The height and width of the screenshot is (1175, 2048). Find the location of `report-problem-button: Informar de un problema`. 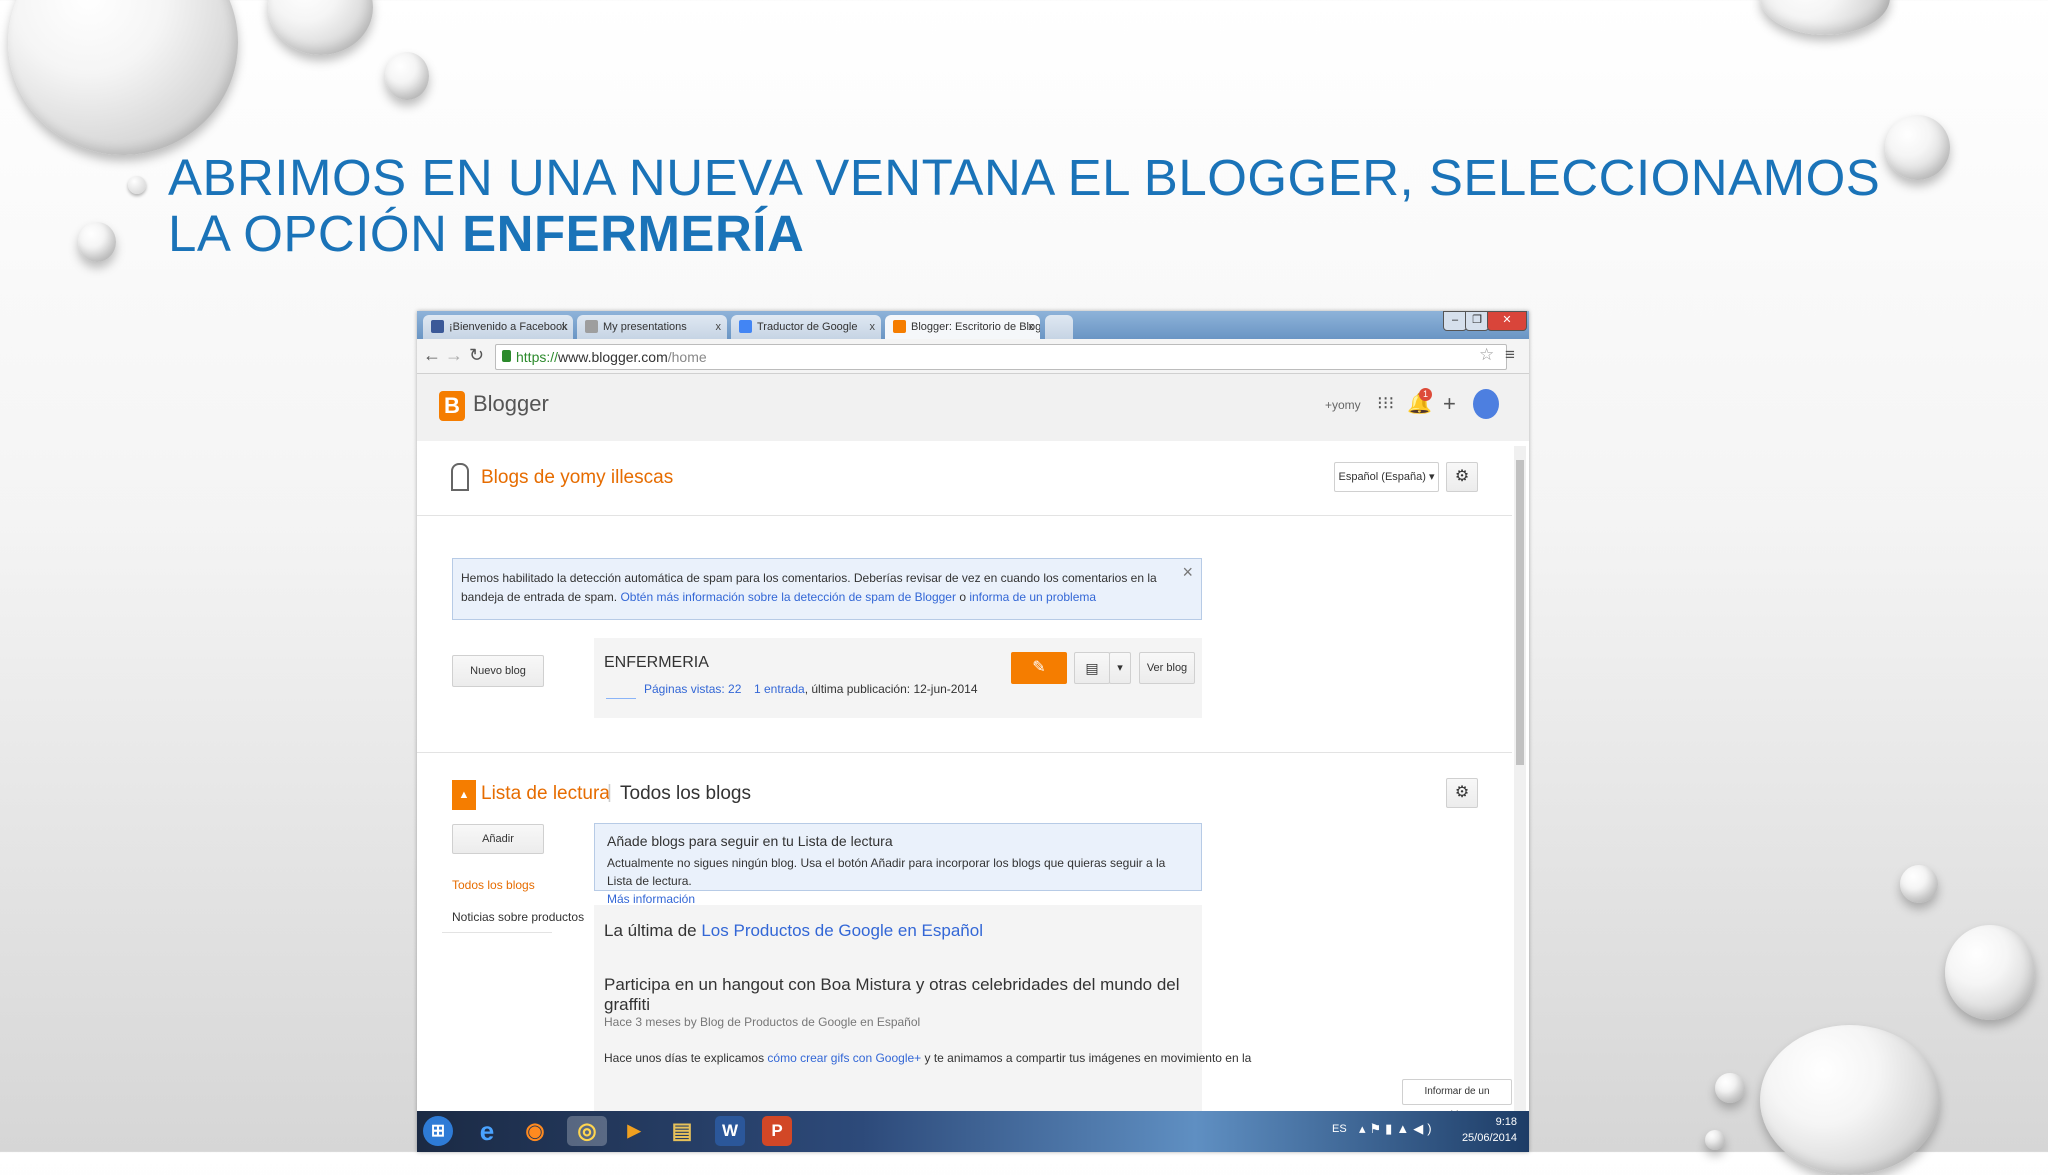

report-problem-button: Informar de un problema is located at coordinates (1457, 1100).